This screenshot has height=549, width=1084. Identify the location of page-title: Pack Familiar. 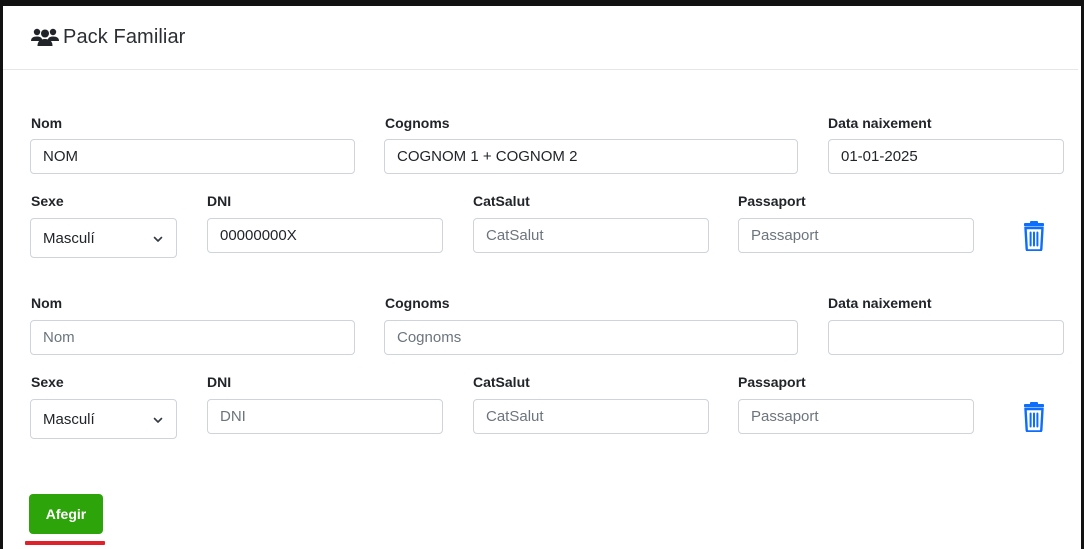
(124, 37).